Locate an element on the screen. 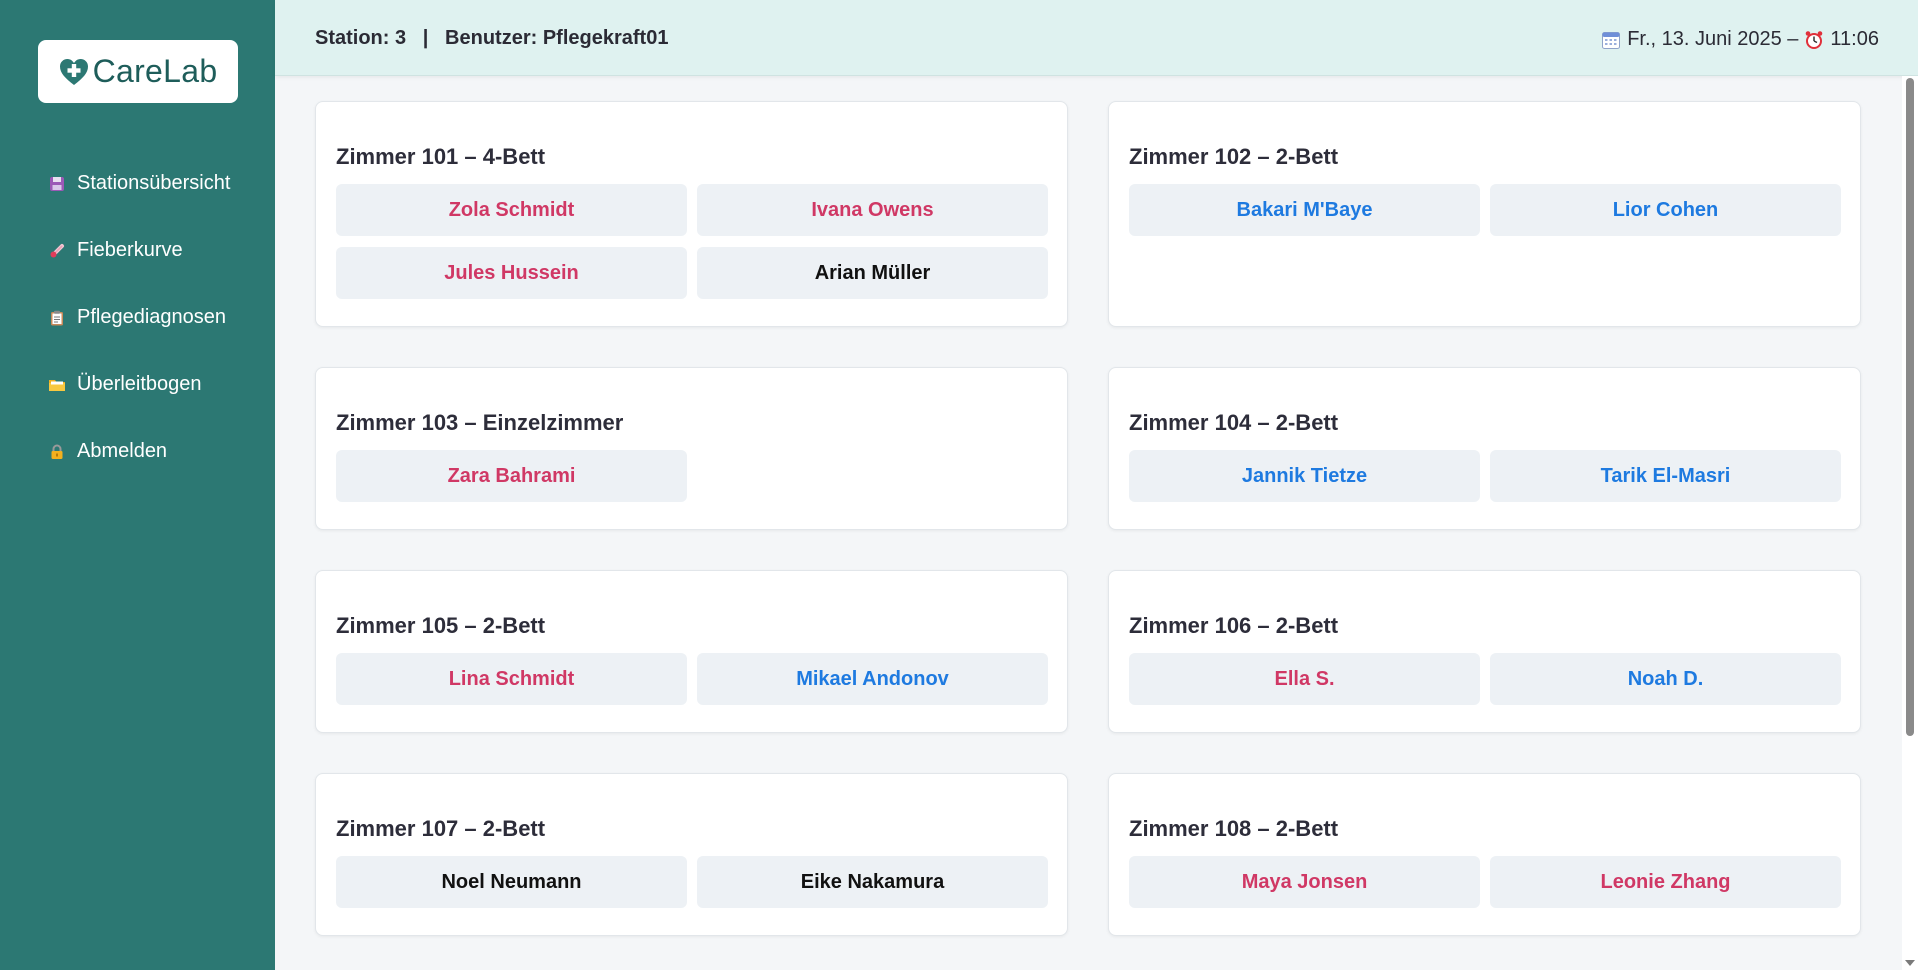 Image resolution: width=1918 pixels, height=970 pixels. sidebar-item-label: Pflegediagnosen is located at coordinates (152, 317).